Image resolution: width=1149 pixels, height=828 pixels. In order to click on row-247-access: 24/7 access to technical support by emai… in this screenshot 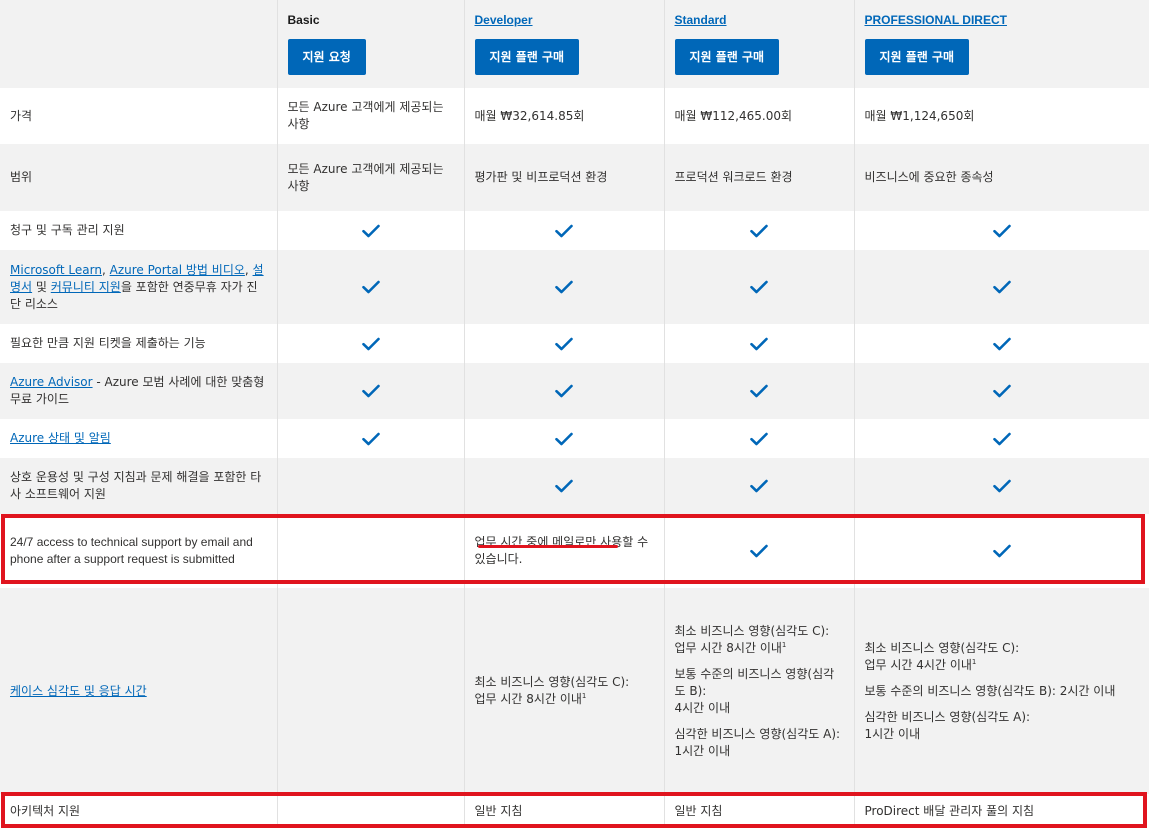, I will do `click(574, 551)`.